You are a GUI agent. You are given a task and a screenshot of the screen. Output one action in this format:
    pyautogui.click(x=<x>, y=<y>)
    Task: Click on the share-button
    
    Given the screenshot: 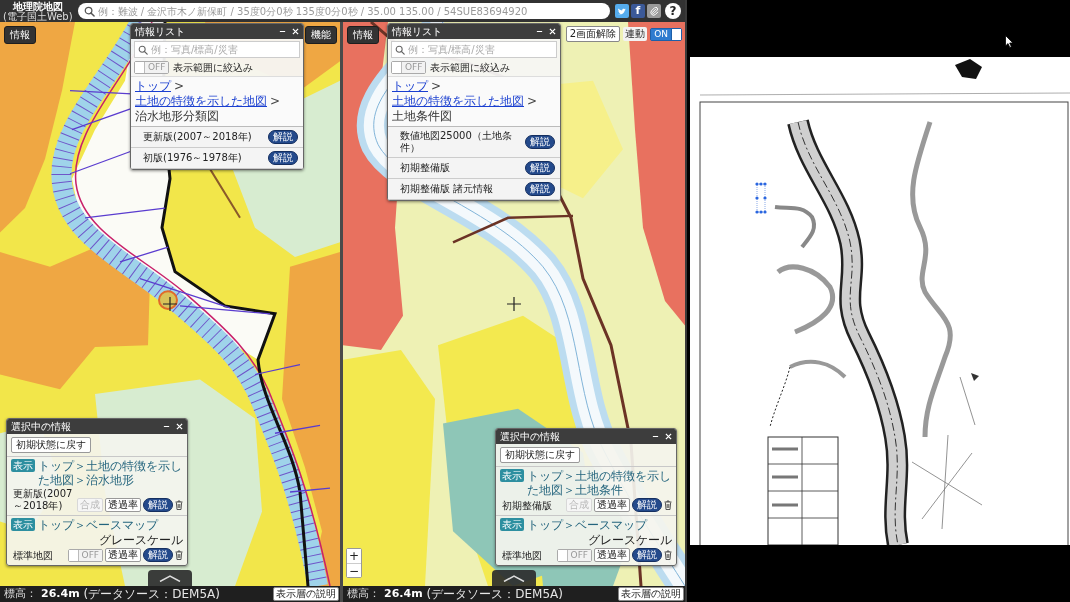 What is the action you would take?
    pyautogui.click(x=622, y=11)
    